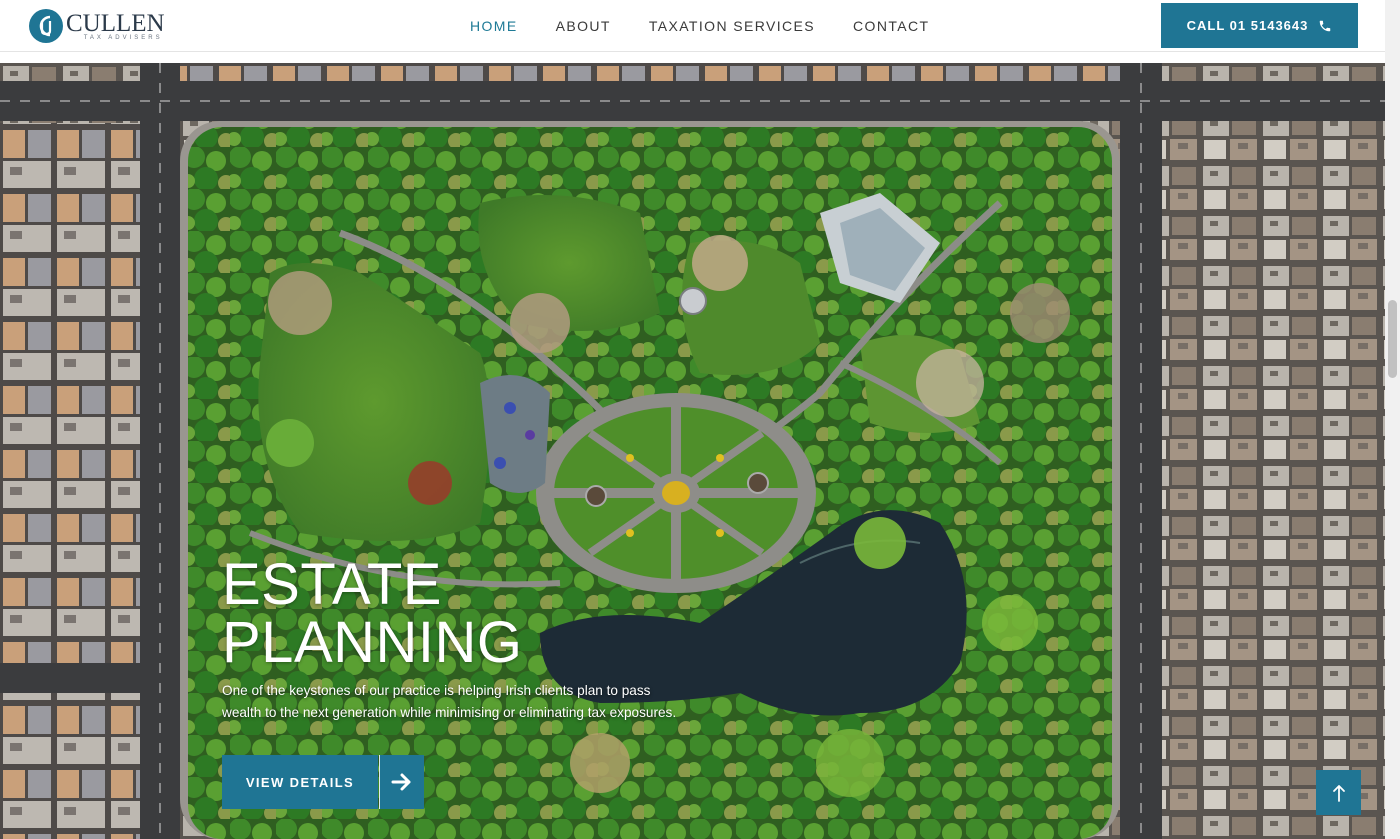  Describe the element at coordinates (46, 26) in the screenshot. I see `logo-mark-icon` at that location.